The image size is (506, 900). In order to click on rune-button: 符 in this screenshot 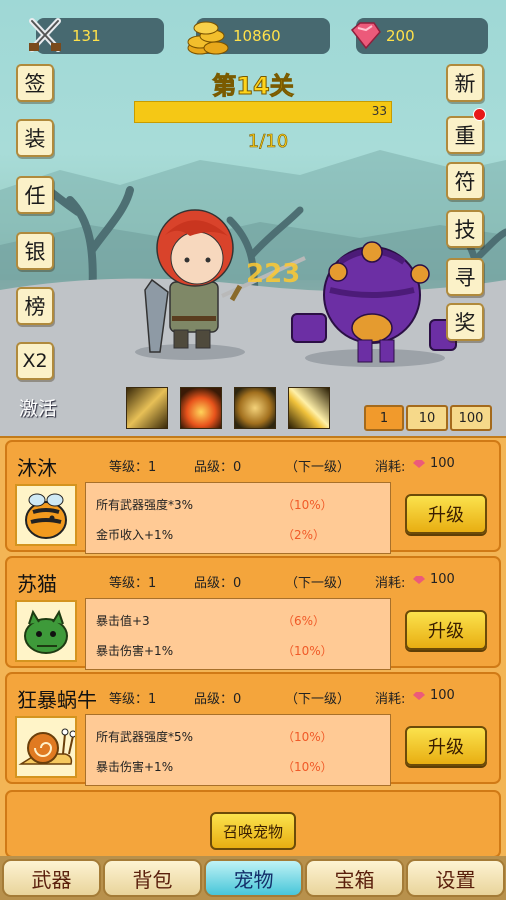, I will do `click(465, 181)`.